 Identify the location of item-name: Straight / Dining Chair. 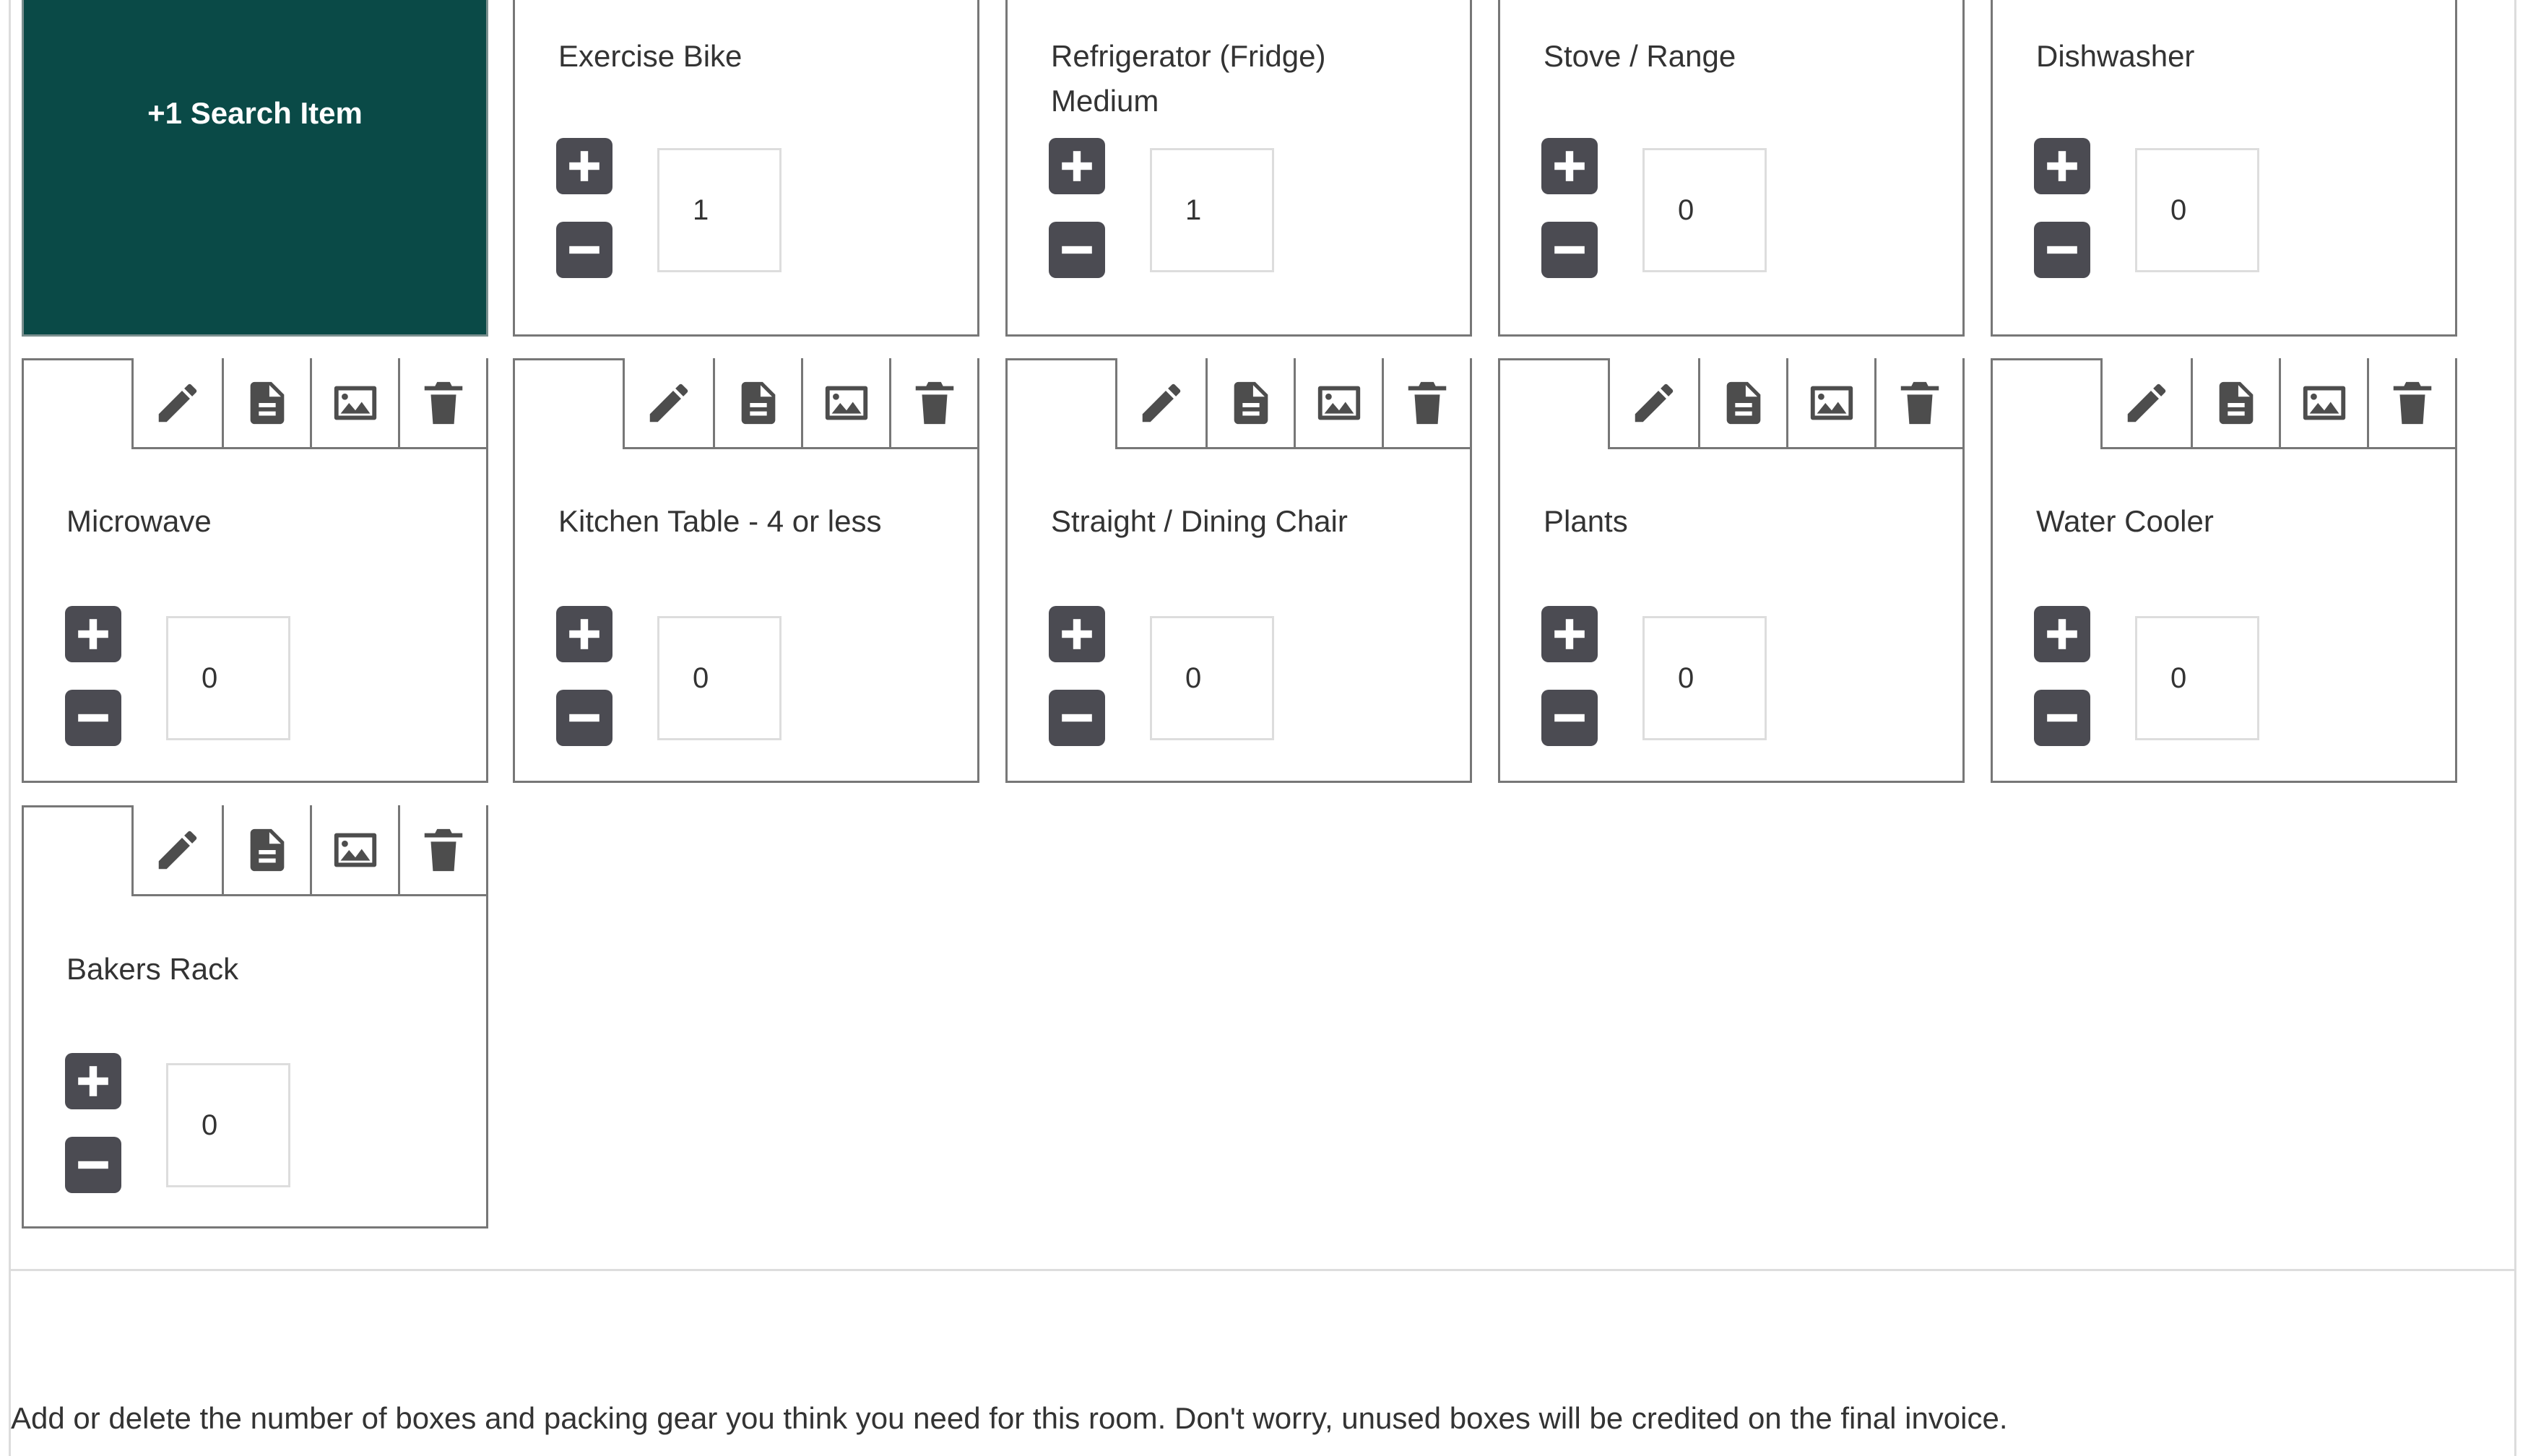
(1199, 521).